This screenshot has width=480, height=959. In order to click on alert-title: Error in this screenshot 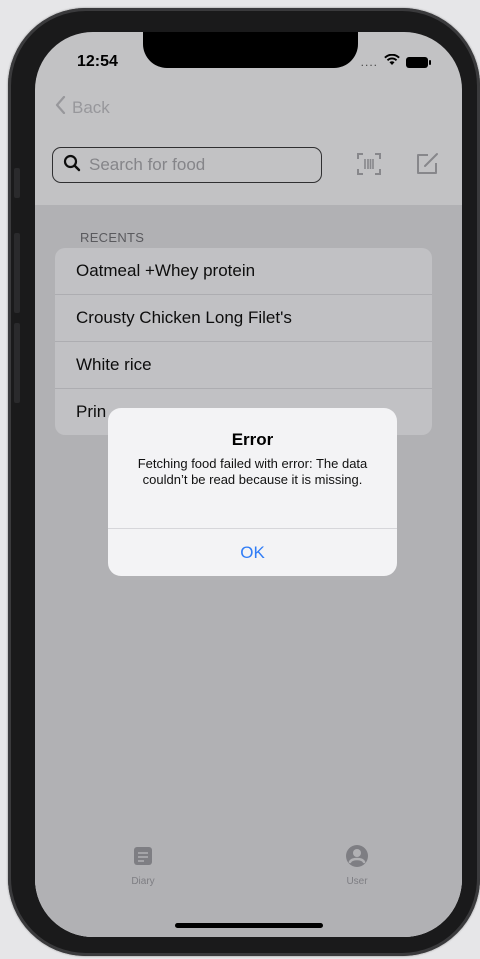, I will do `click(252, 439)`.